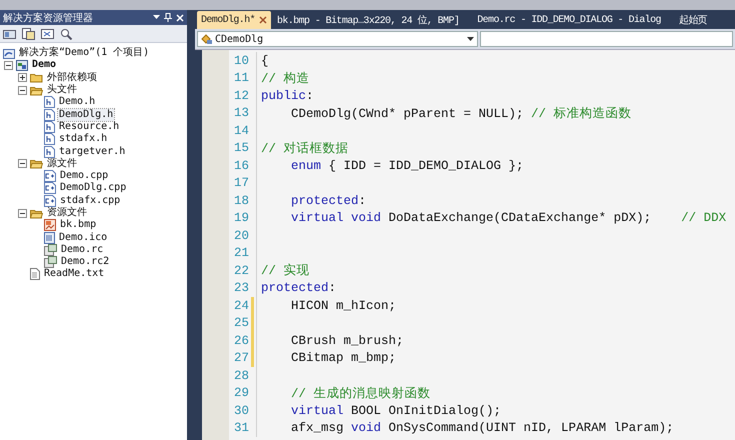 The image size is (735, 440). What do you see at coordinates (93, 188) in the screenshot?
I see `tree-item: DemoDlg.cpp` at bounding box center [93, 188].